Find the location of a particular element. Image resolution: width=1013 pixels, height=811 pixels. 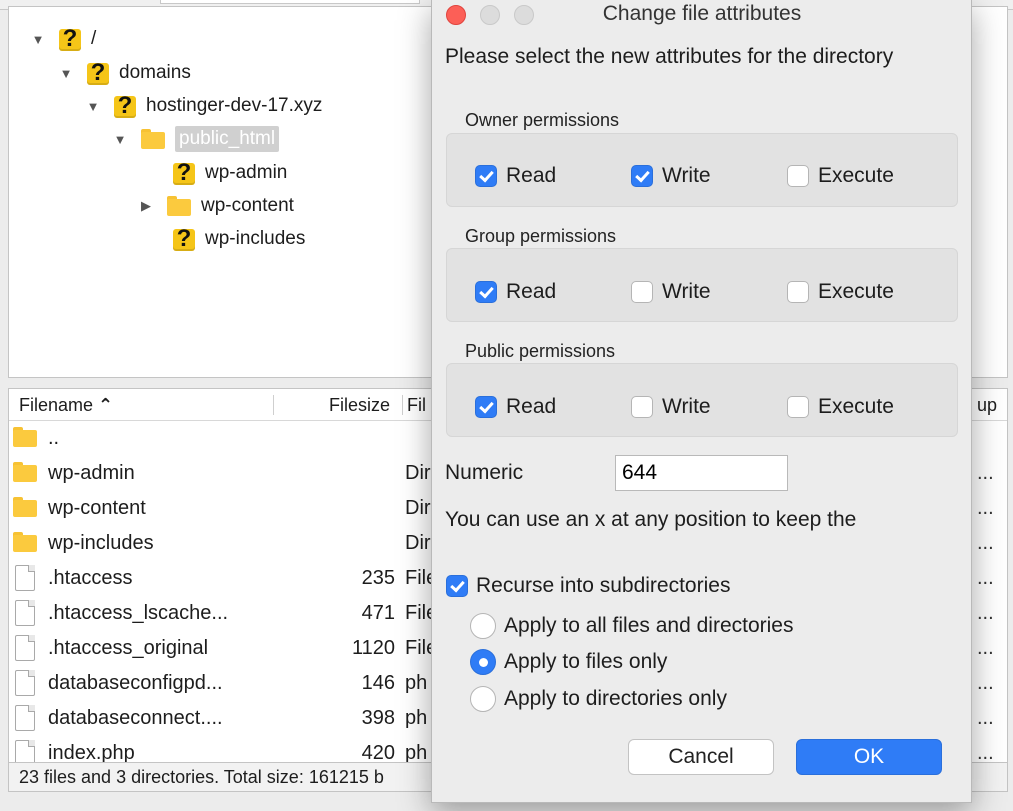

numeric-permissions-input is located at coordinates (701, 473).